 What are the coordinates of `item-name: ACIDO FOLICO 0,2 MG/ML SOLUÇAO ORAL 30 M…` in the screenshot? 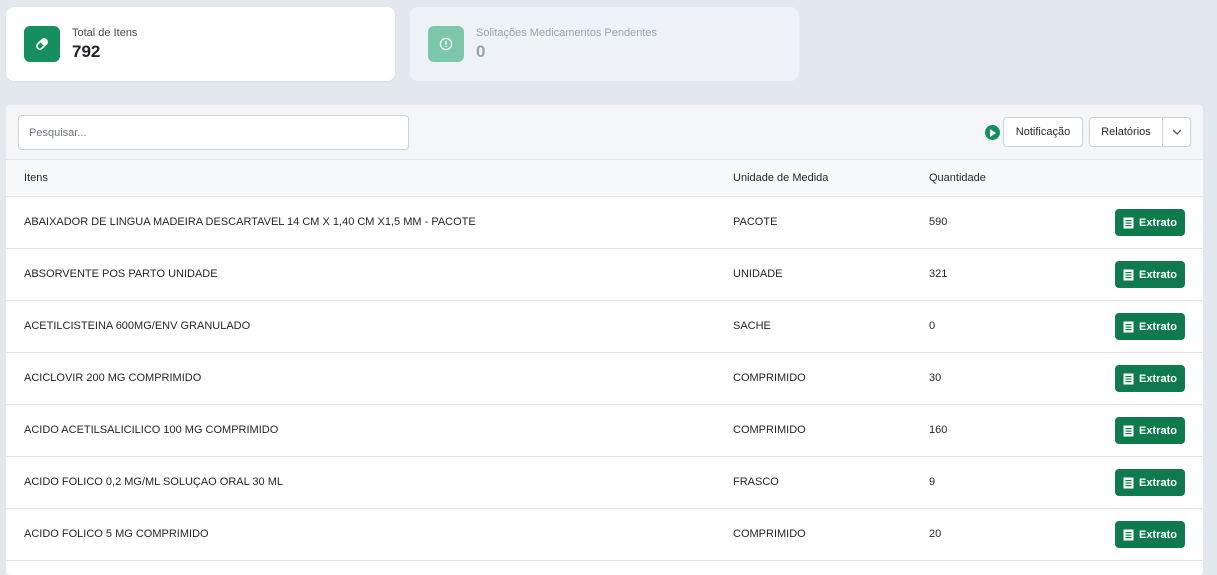 It's located at (153, 482).